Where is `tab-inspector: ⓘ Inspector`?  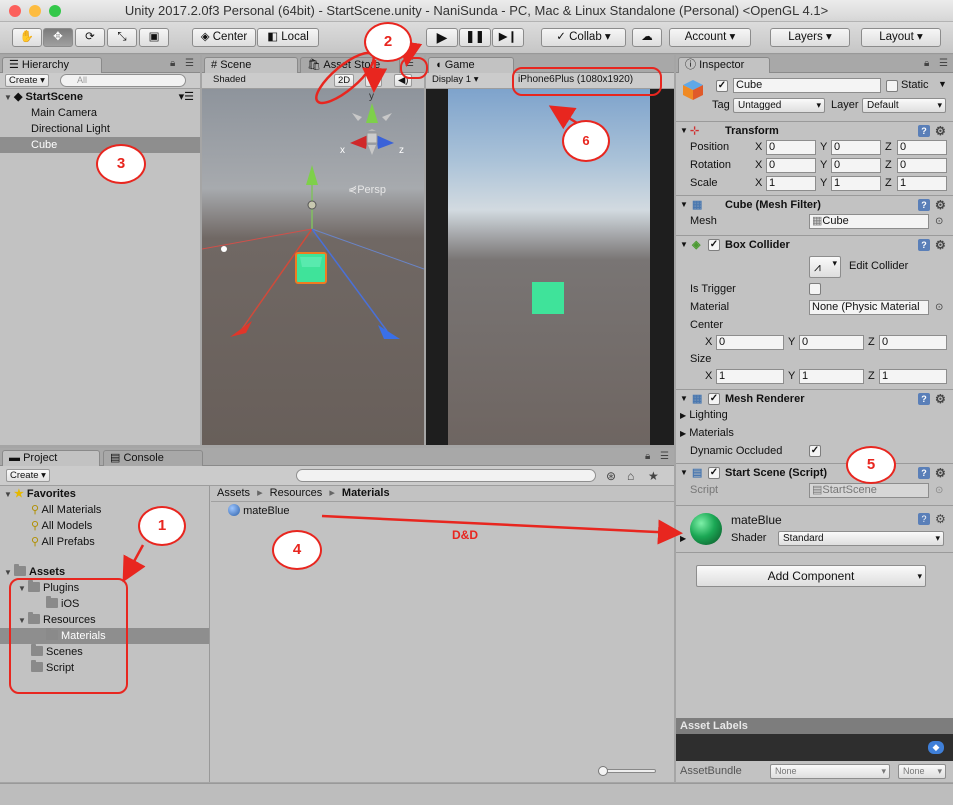
tab-inspector: ⓘ Inspector is located at coordinates (724, 65).